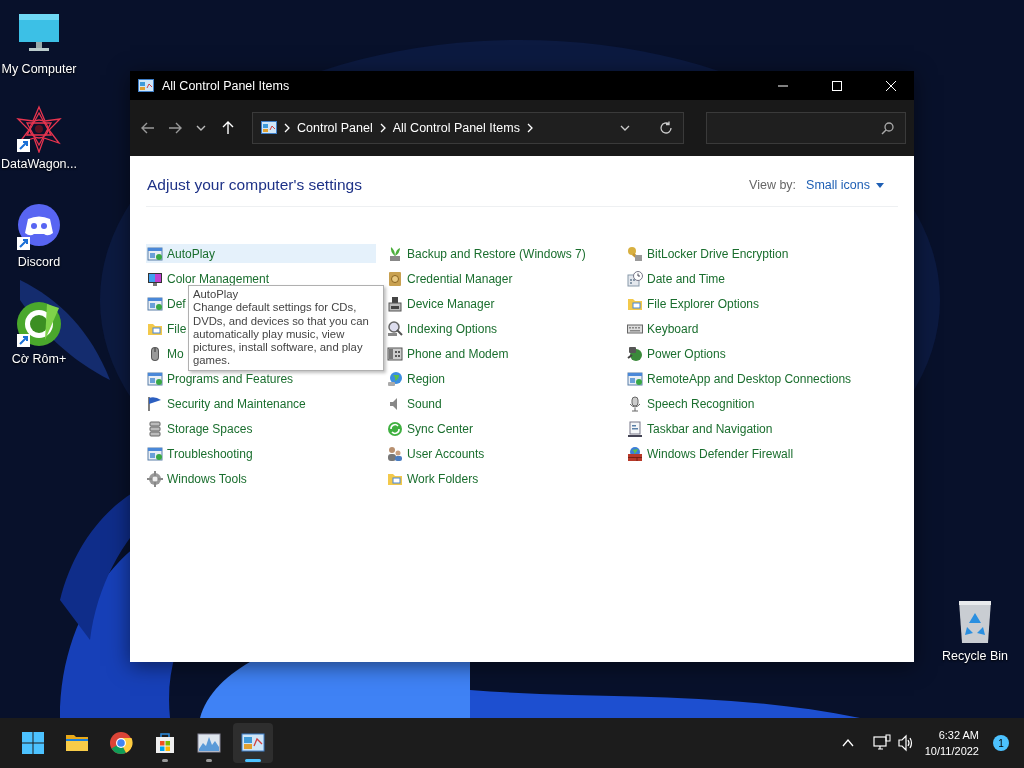 Image resolution: width=1024 pixels, height=768 pixels. What do you see at coordinates (196, 478) in the screenshot?
I see `settings-link: Windows Tools` at bounding box center [196, 478].